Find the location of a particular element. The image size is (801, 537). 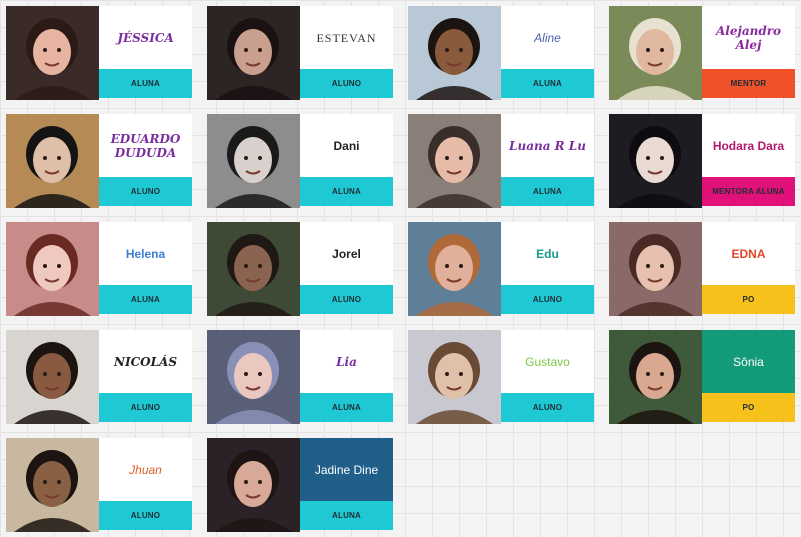

member-card: Aline ALUNA is located at coordinates (501, 53).